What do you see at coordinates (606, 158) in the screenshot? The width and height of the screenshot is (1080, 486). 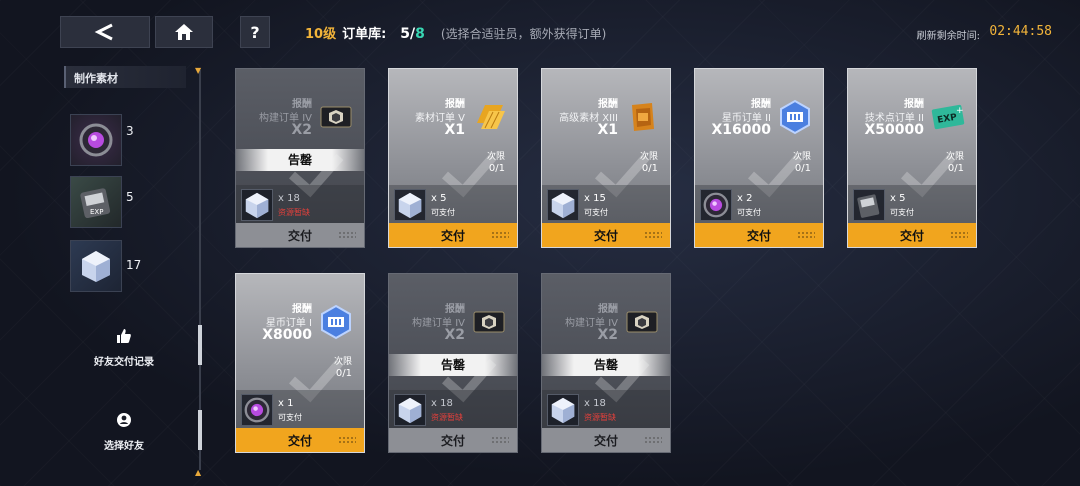 I see `order-card: 报酬 高级素材 XIII X1 次限 0/1 x 15 可支付 交付` at bounding box center [606, 158].